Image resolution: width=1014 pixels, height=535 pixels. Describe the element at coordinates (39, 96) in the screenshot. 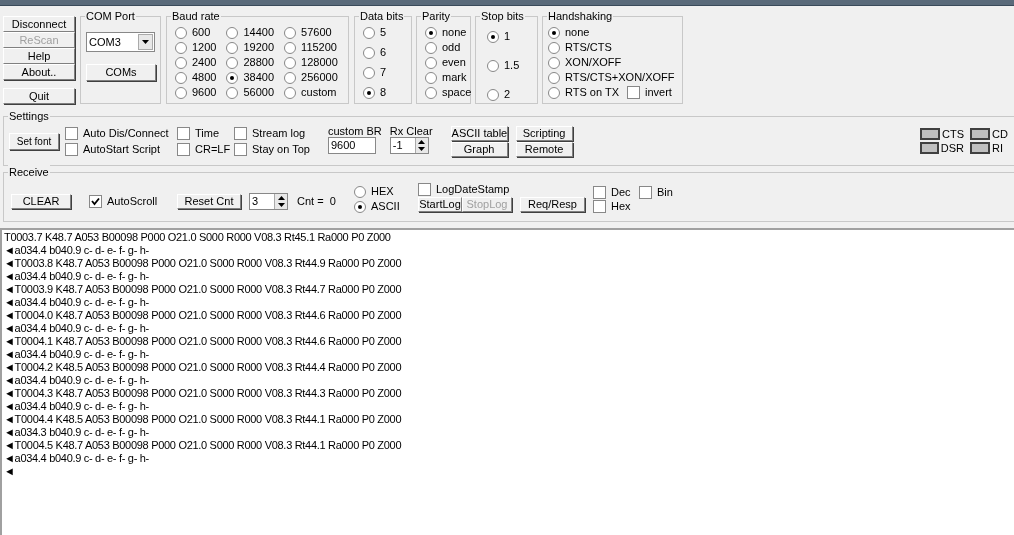

I see `button: Quit` at that location.